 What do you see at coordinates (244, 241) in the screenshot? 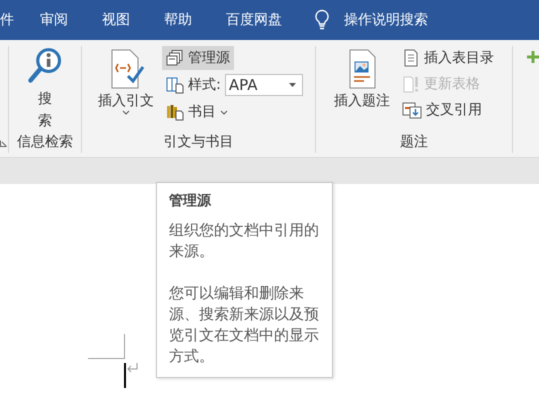
I see `tooltip-text: 组织您的文档中引用的来源。` at bounding box center [244, 241].